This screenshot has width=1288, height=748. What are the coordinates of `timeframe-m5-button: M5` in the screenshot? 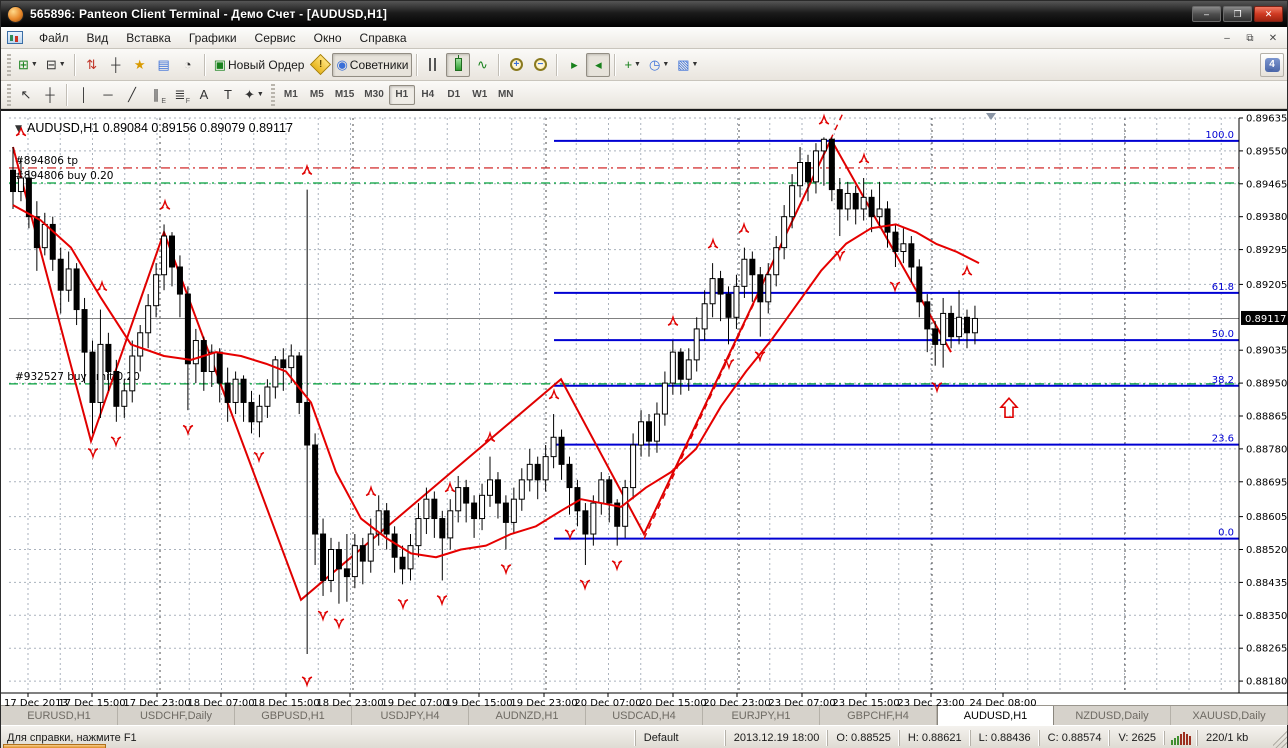 It's located at (317, 95).